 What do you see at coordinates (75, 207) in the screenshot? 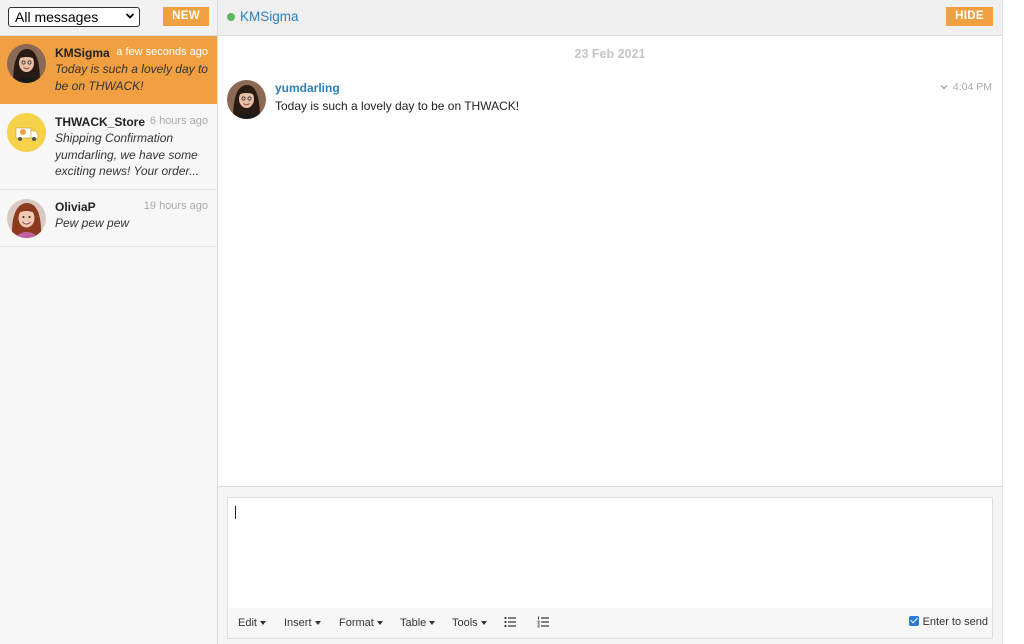
I see `conversation-name: OliviaP` at bounding box center [75, 207].